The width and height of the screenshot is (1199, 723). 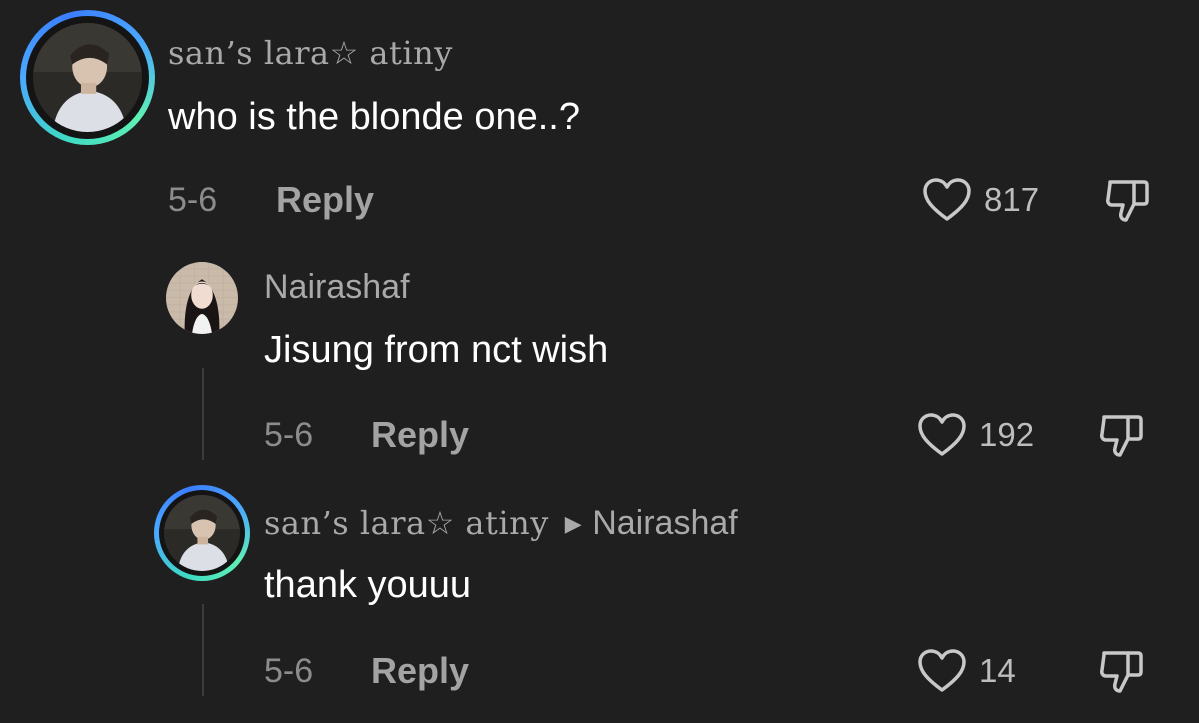 What do you see at coordinates (997, 670) in the screenshot?
I see `like-count: 14` at bounding box center [997, 670].